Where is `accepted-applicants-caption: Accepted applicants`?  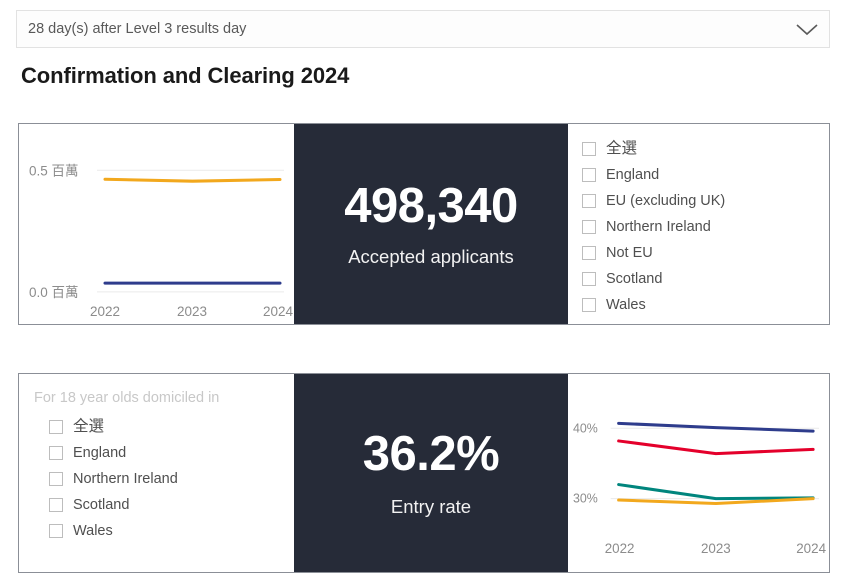
accepted-applicants-caption: Accepted applicants is located at coordinates (431, 256).